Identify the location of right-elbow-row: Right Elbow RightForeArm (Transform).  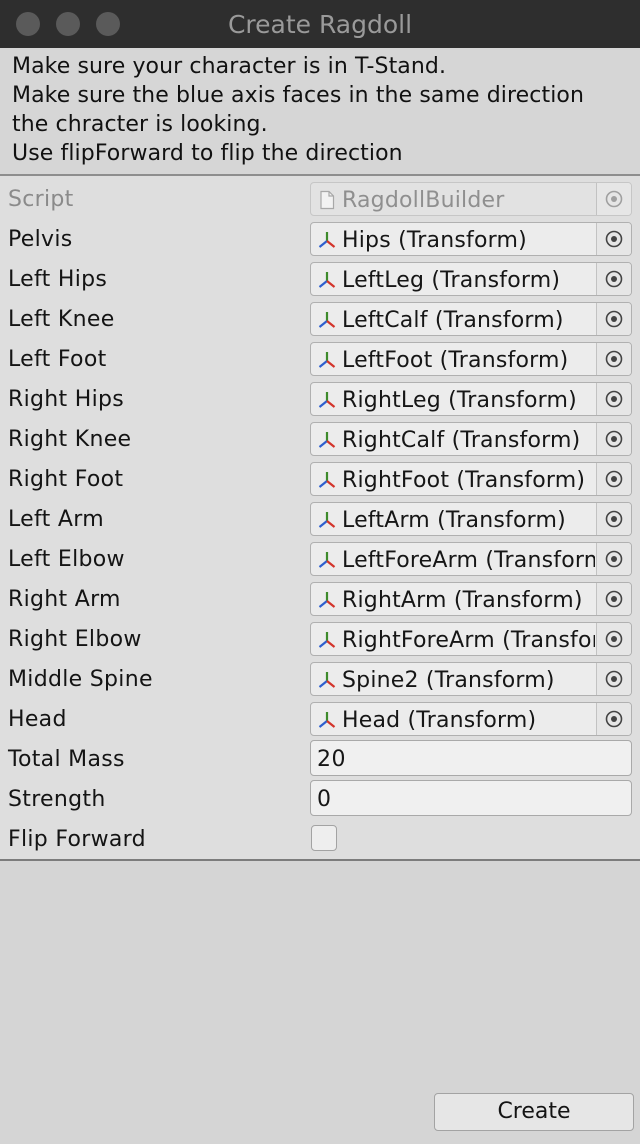
(320, 638).